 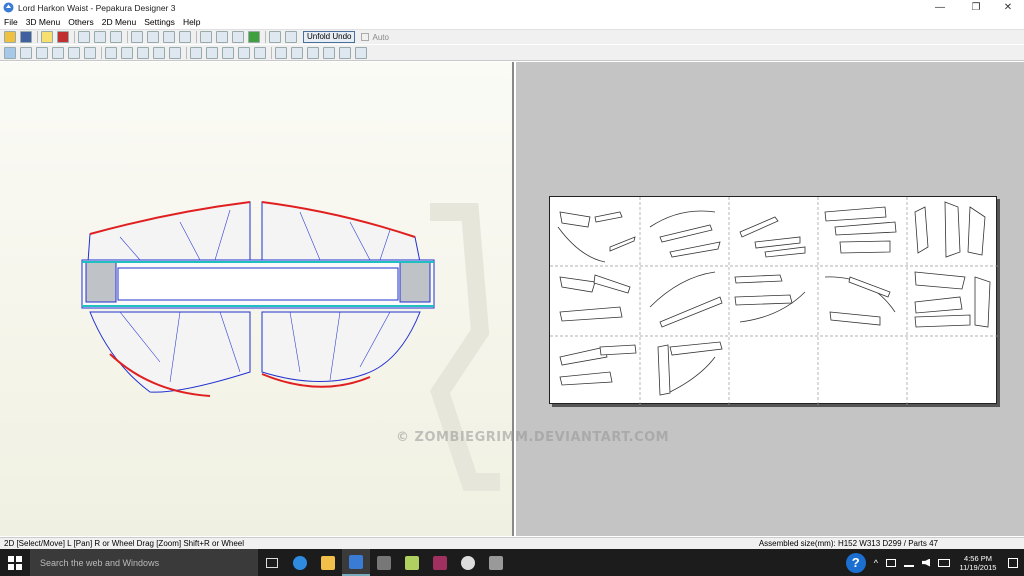 I want to click on rect-select-icon, so click(x=42, y=52).